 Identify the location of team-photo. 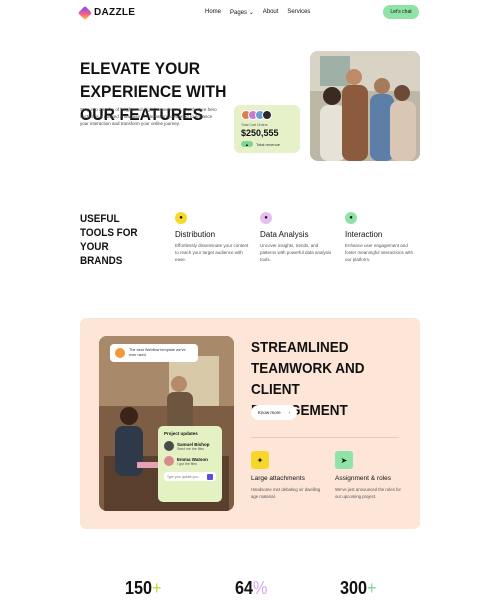
(365, 106).